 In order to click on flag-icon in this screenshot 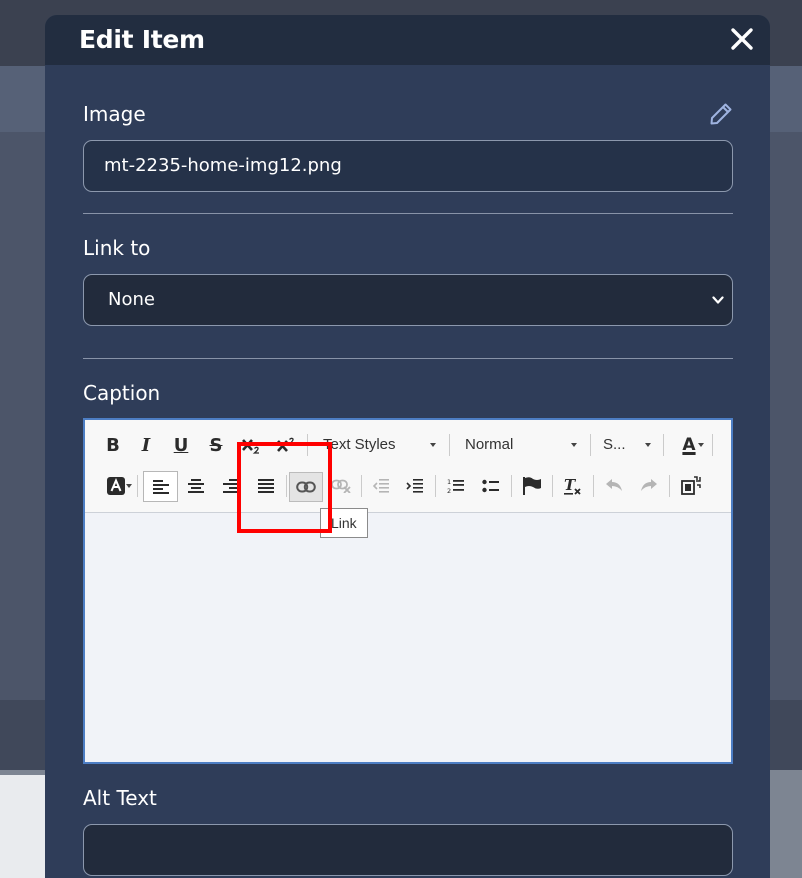, I will do `click(532, 486)`.